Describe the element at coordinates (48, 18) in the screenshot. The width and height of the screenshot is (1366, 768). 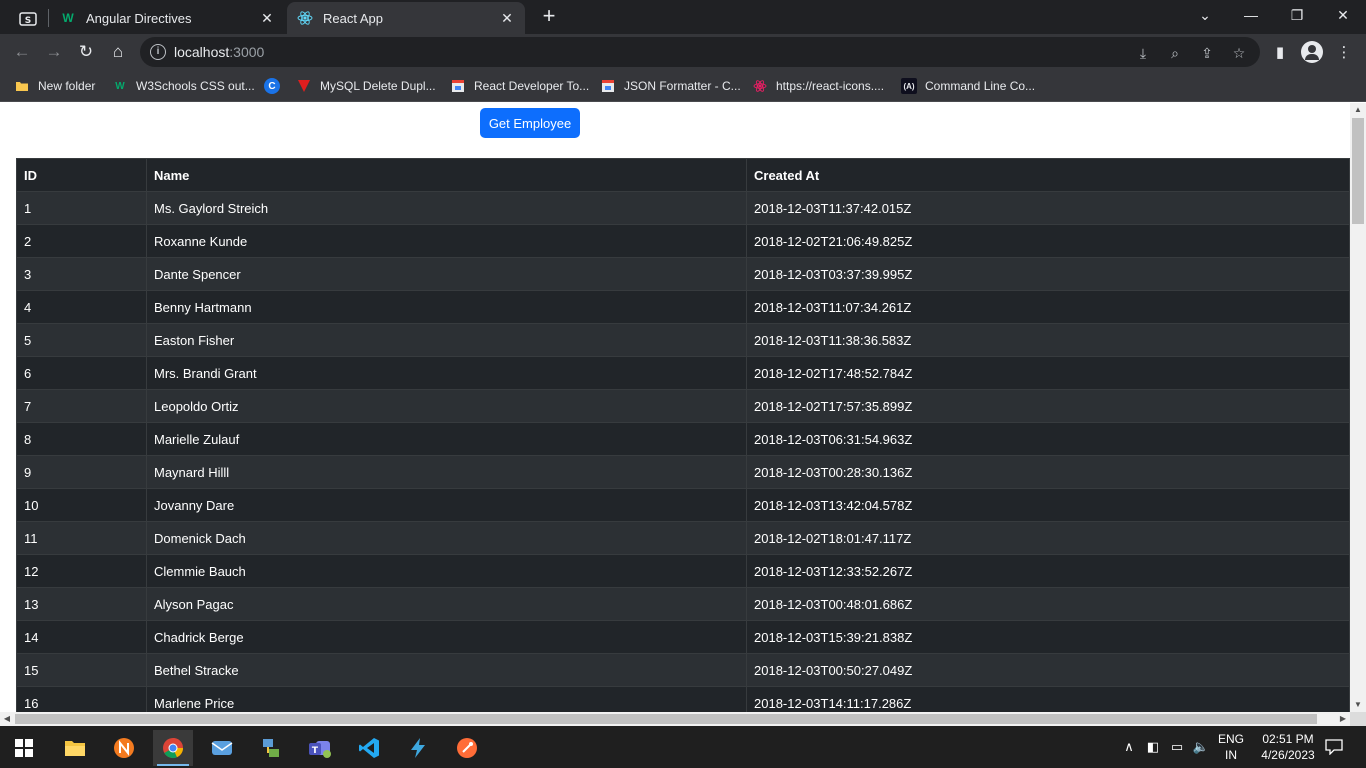
I see `tab-separator` at that location.